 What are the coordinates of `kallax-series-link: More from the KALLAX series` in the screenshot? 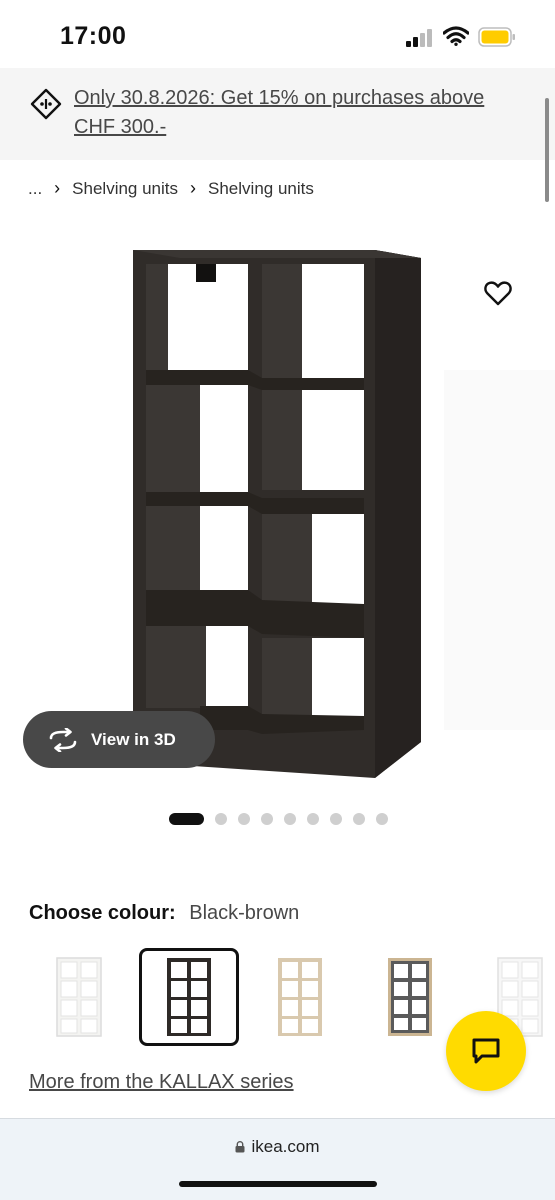 It's located at (161, 1082).